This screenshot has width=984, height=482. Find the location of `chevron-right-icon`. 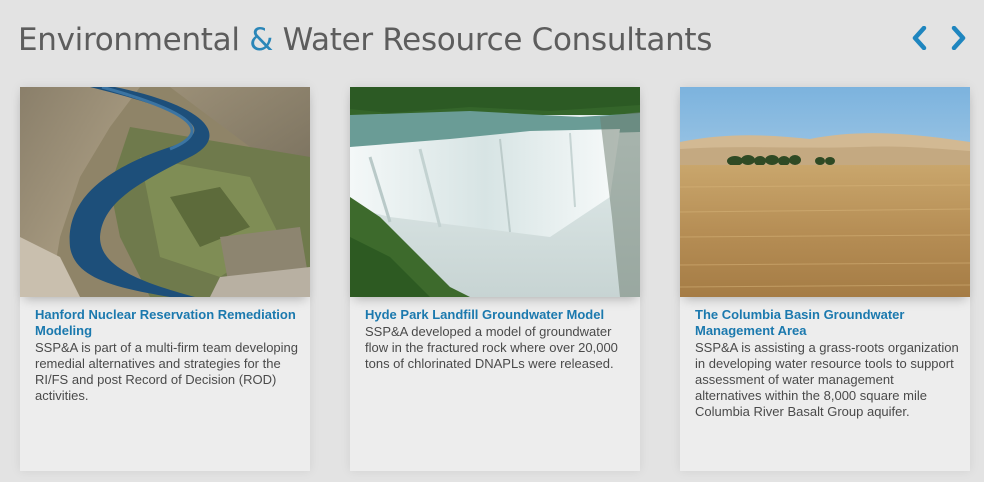

chevron-right-icon is located at coordinates (958, 38).